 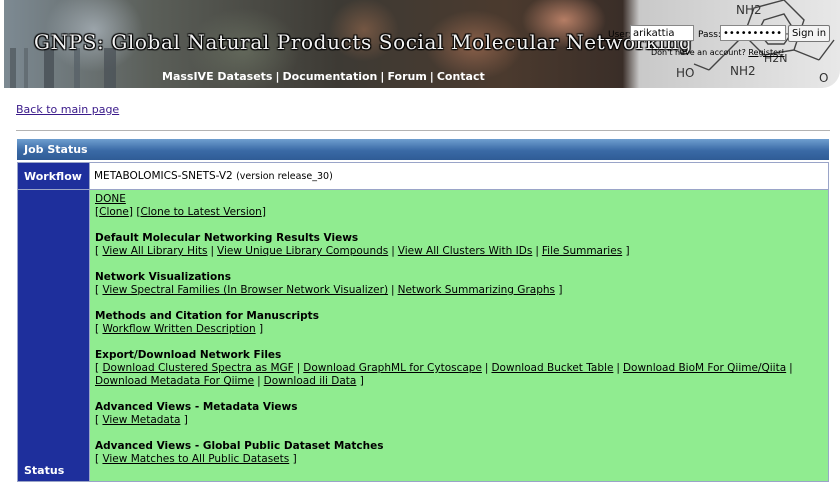 I want to click on clone-line: [Clone] [Clone to Latest Version], so click(x=180, y=212).